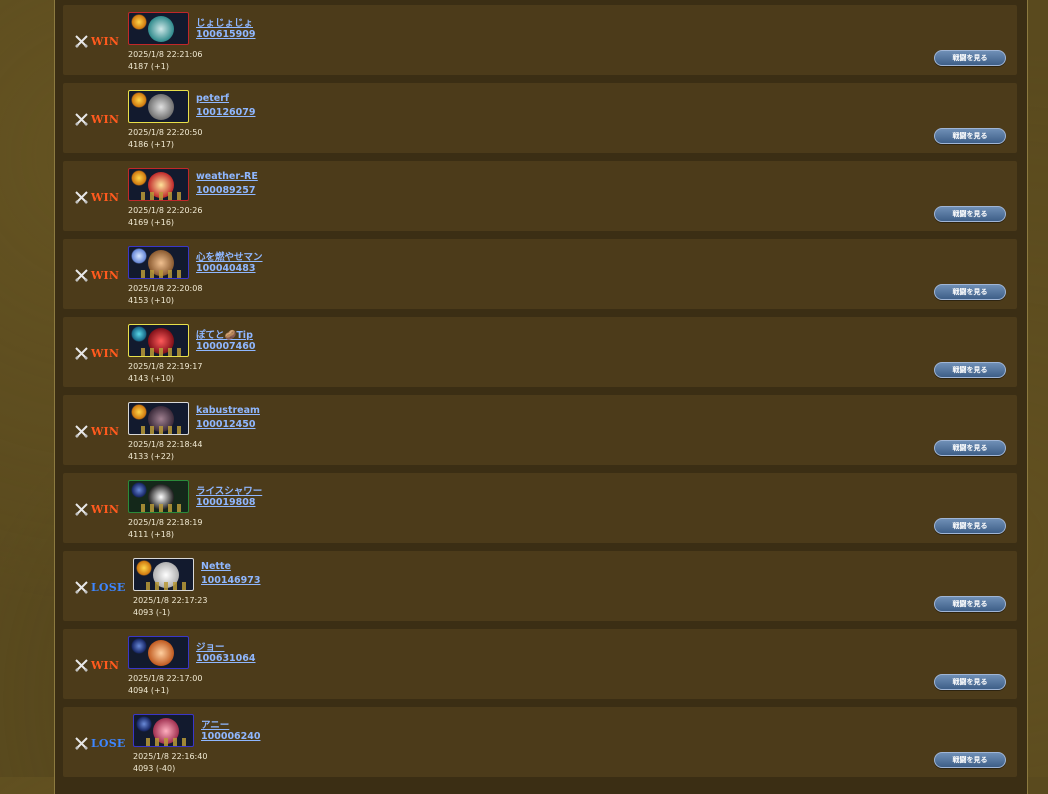 This screenshot has width=1048, height=794. I want to click on player-id-link: 100019808, so click(226, 502).